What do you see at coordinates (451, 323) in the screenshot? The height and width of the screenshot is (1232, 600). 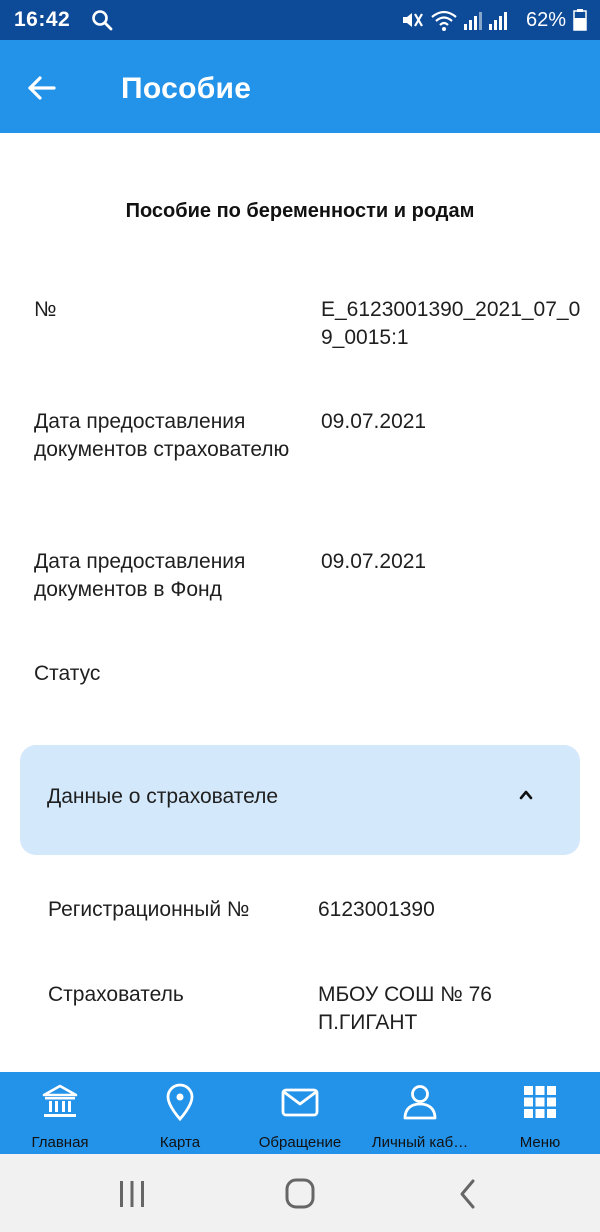 I see `number-value: Е_6123001390_2021_07_09_0015:1` at bounding box center [451, 323].